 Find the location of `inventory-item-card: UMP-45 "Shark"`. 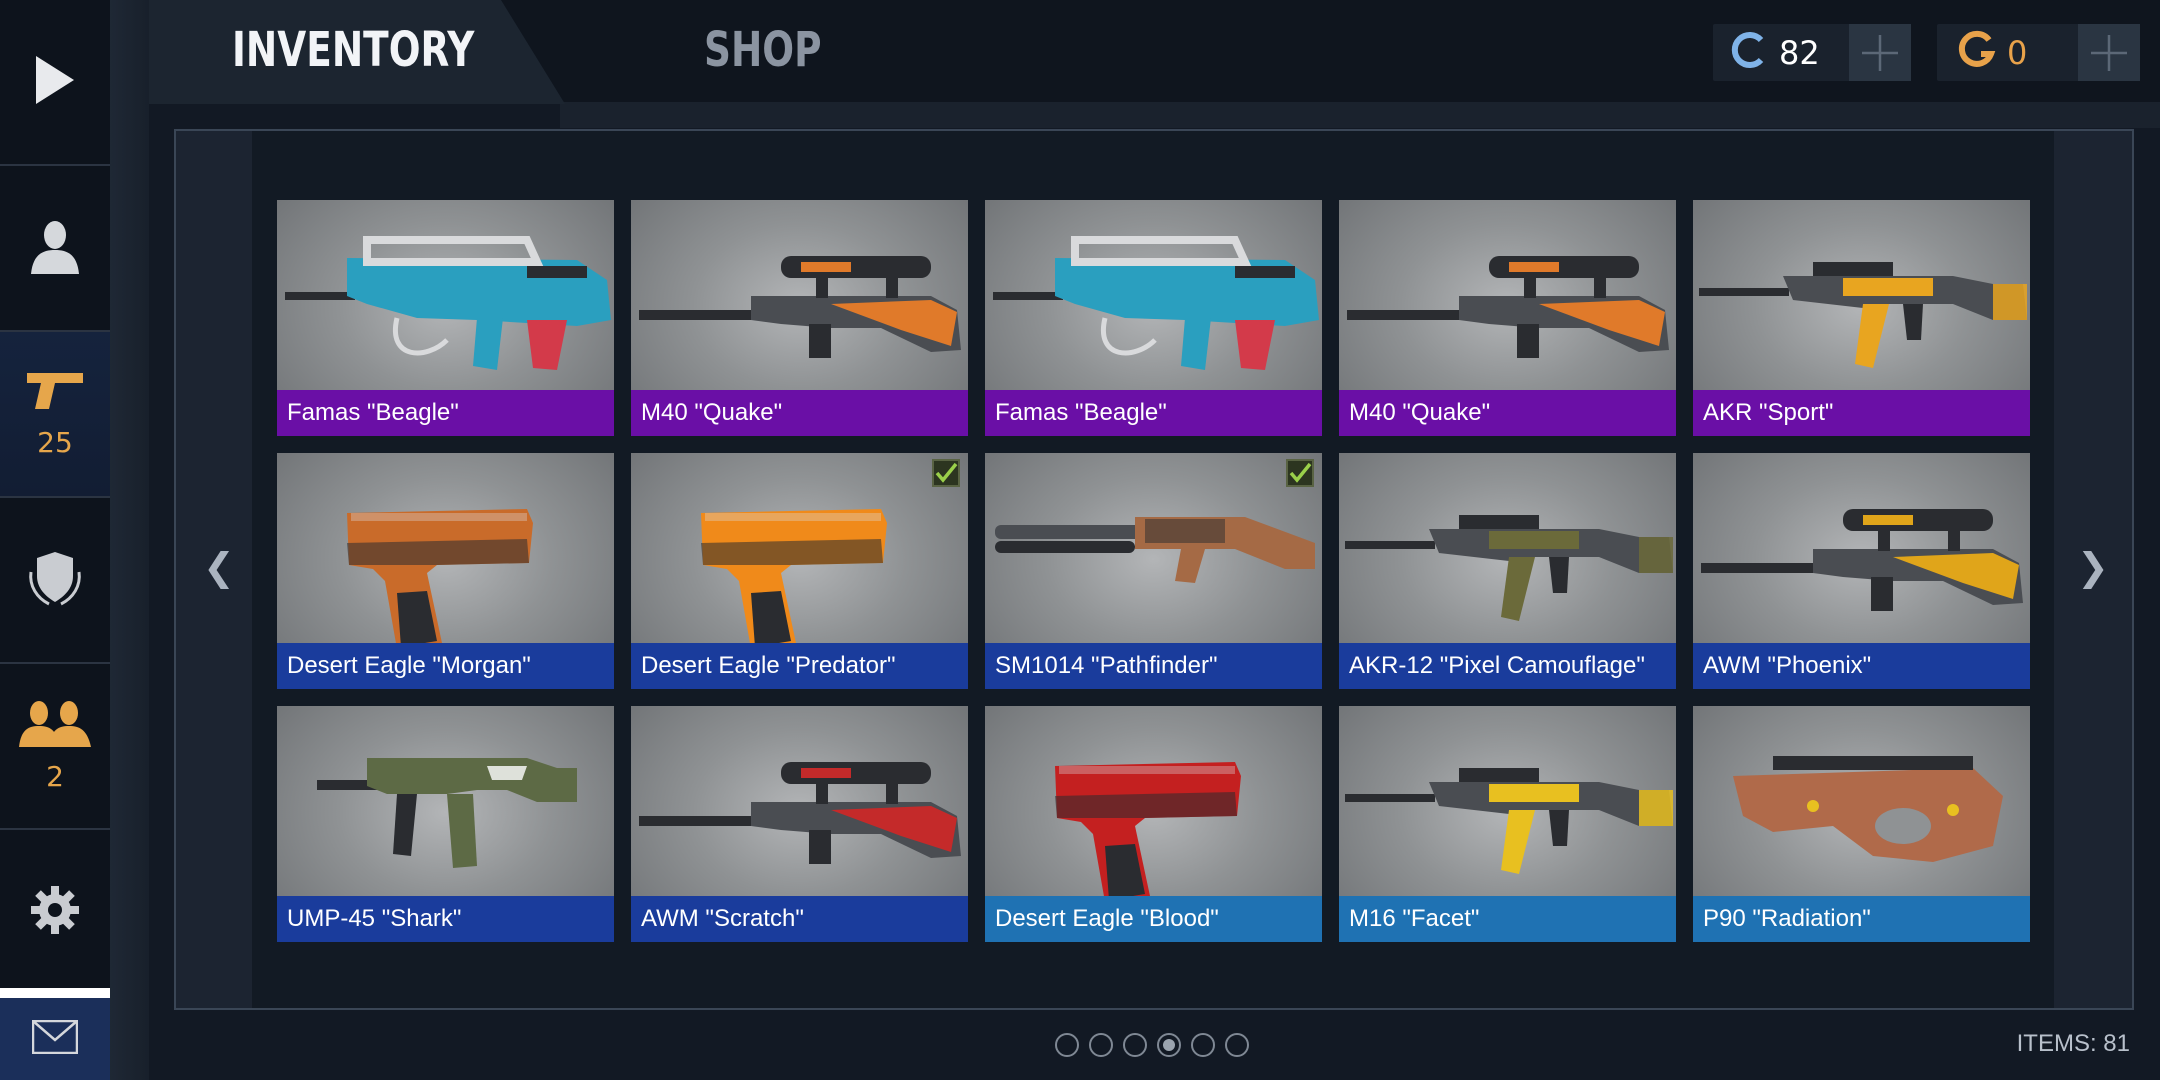

inventory-item-card: UMP-45 "Shark" is located at coordinates (445, 824).